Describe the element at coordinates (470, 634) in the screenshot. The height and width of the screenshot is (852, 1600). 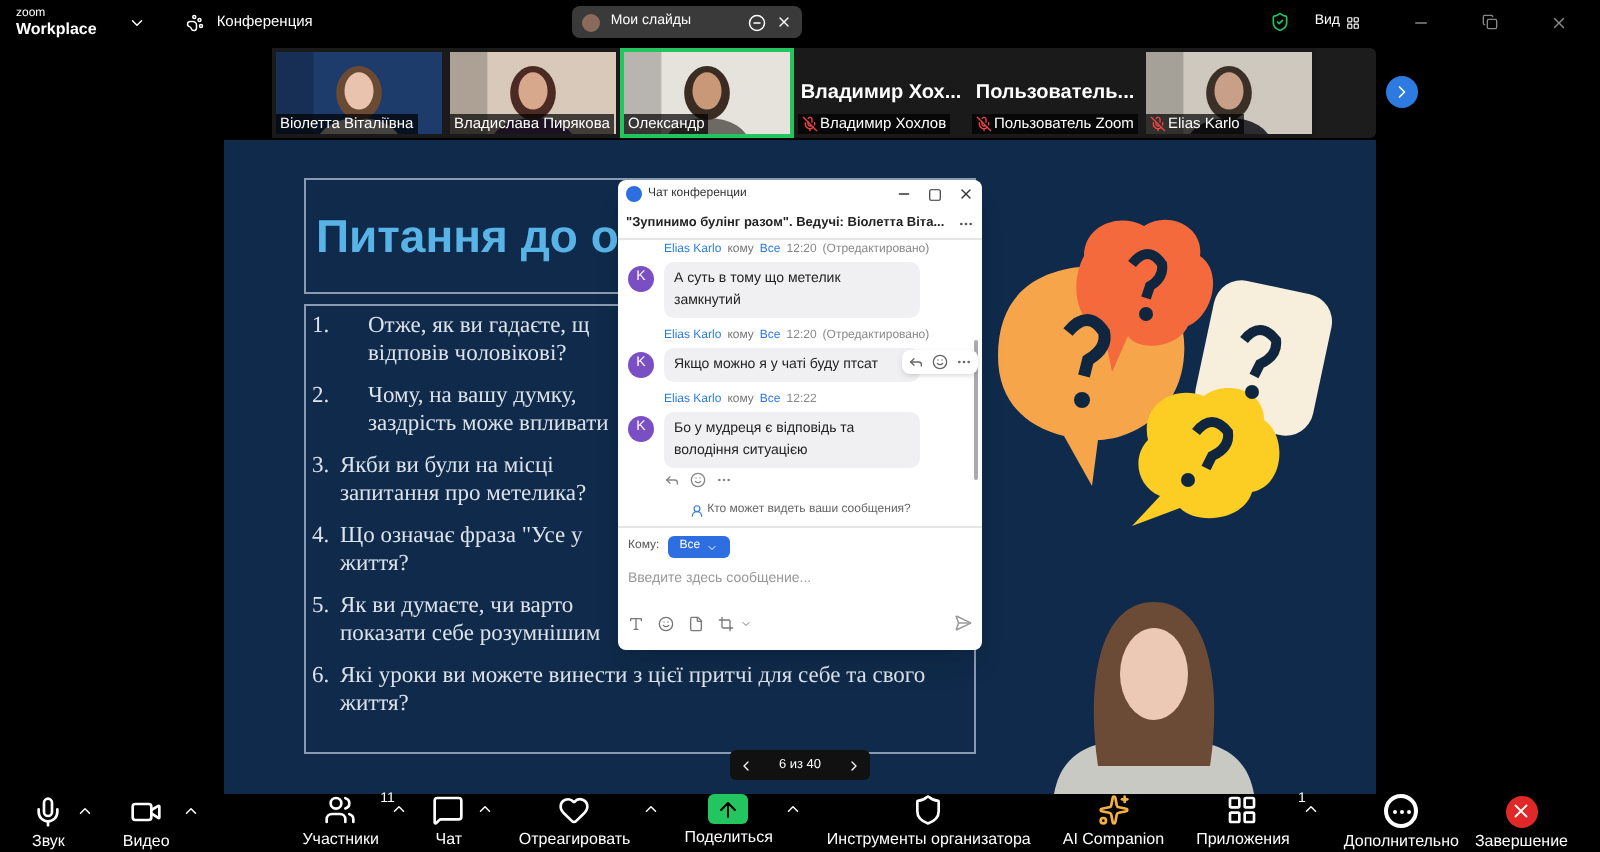
I see `question-text: показати себе розумнішим` at that location.